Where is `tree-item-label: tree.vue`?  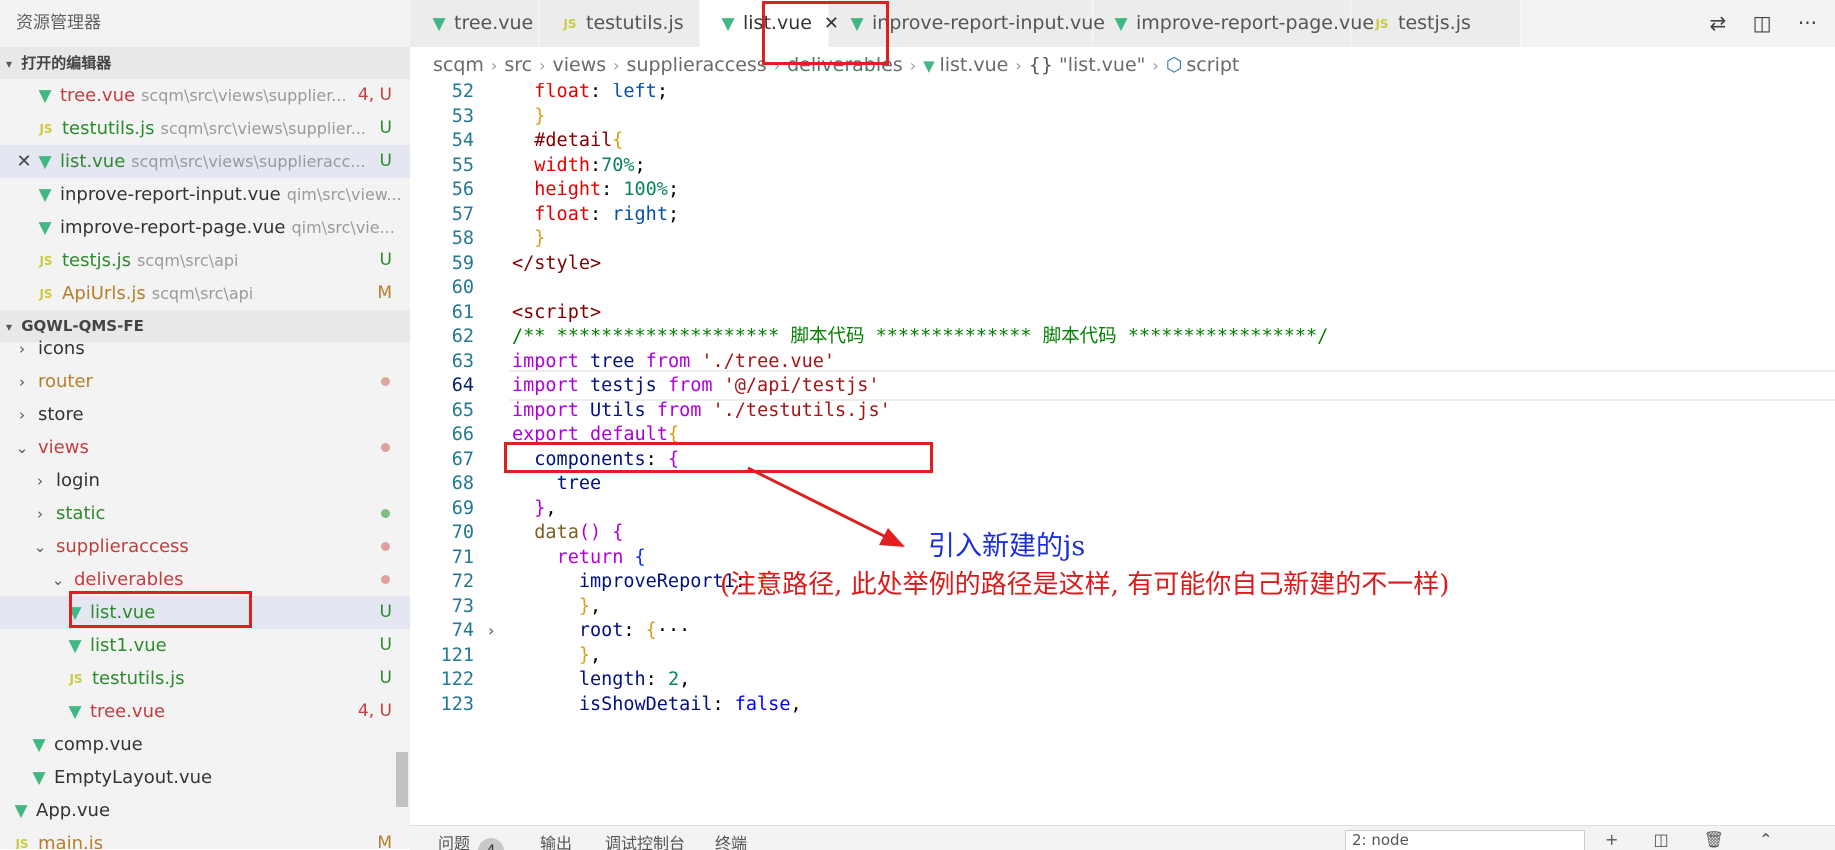
tree-item-label: tree.vue is located at coordinates (128, 711).